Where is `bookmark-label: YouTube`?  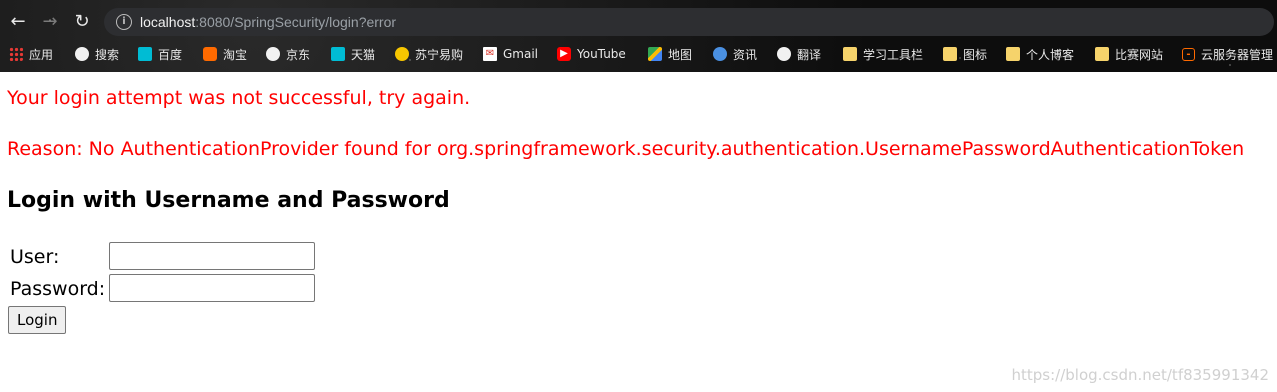 bookmark-label: YouTube is located at coordinates (601, 54).